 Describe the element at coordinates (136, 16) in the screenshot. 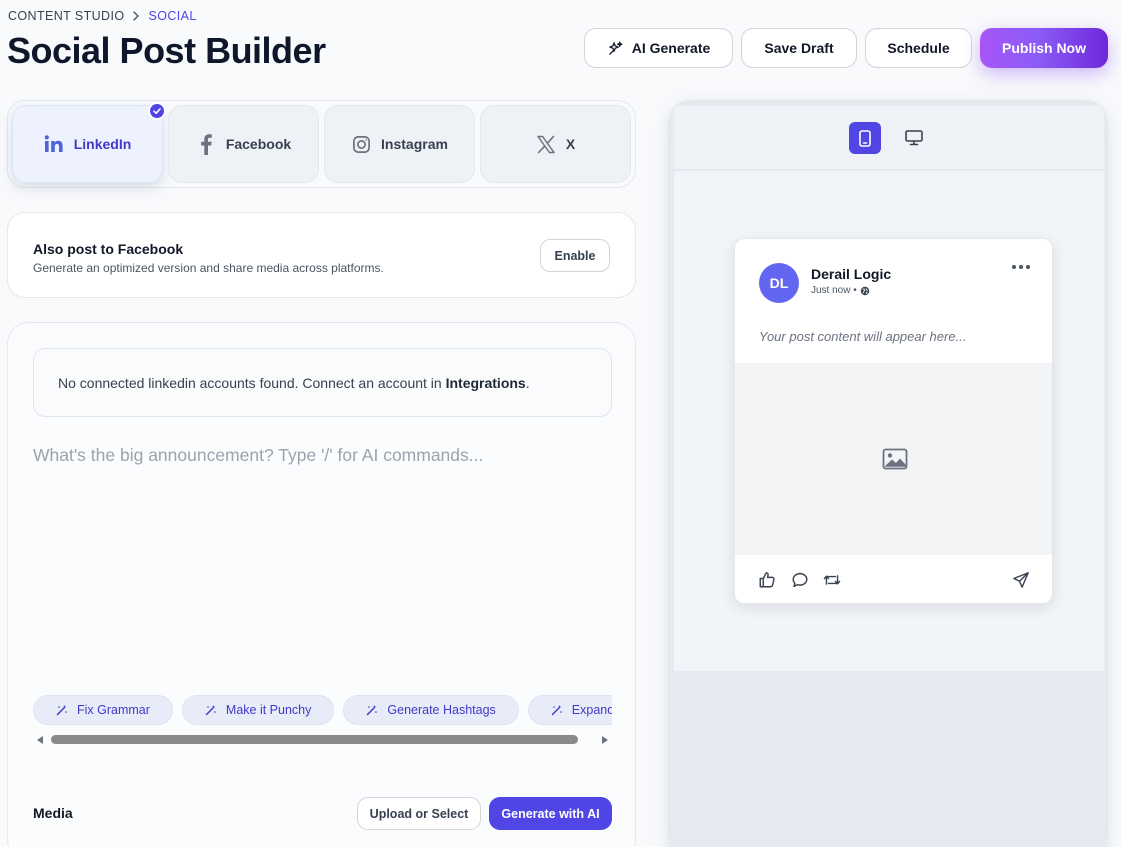

I see `chevron-right-icon` at that location.